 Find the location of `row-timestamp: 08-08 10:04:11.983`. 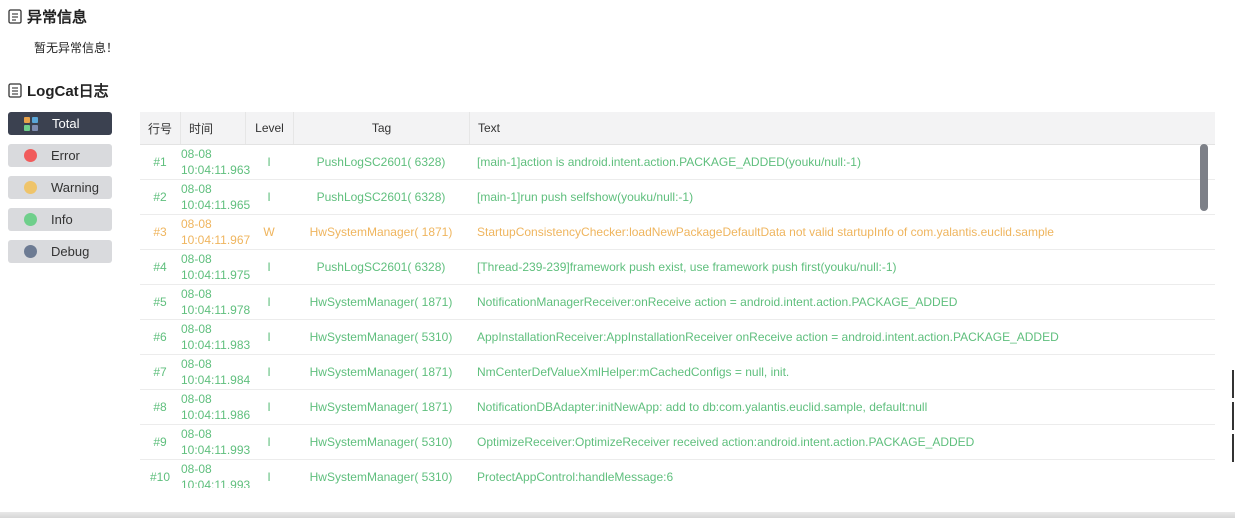

row-timestamp: 08-08 10:04:11.983 is located at coordinates (215, 337).